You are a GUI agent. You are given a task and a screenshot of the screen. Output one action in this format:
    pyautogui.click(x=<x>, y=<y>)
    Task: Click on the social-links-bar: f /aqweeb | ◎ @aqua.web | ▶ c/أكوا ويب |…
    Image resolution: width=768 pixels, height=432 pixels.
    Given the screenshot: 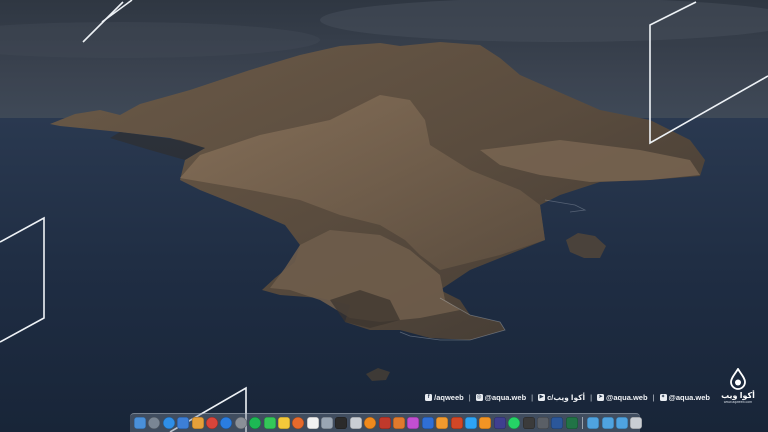 What is the action you would take?
    pyautogui.click(x=567, y=397)
    